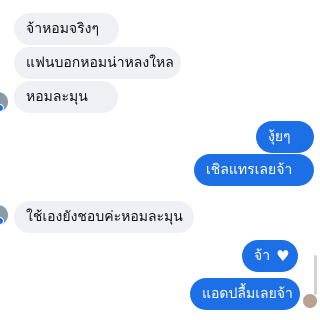 The image size is (320, 320). I want to click on message-text: เชิลแทรเลยจ้า, so click(249, 170).